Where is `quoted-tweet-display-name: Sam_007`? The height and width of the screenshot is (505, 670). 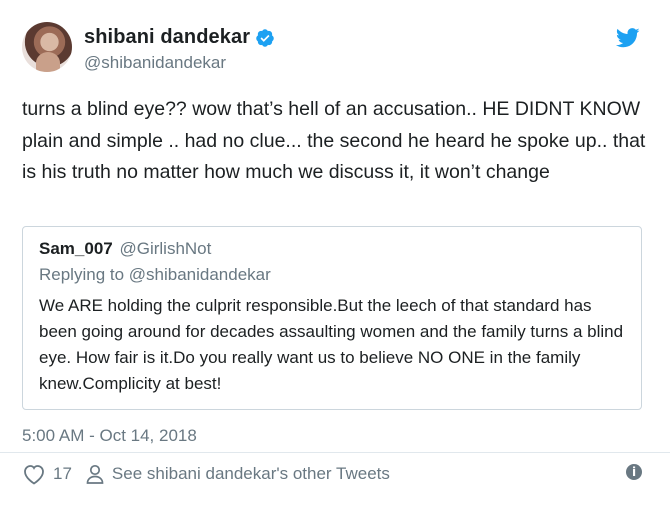 quoted-tweet-display-name: Sam_007 is located at coordinates (76, 248).